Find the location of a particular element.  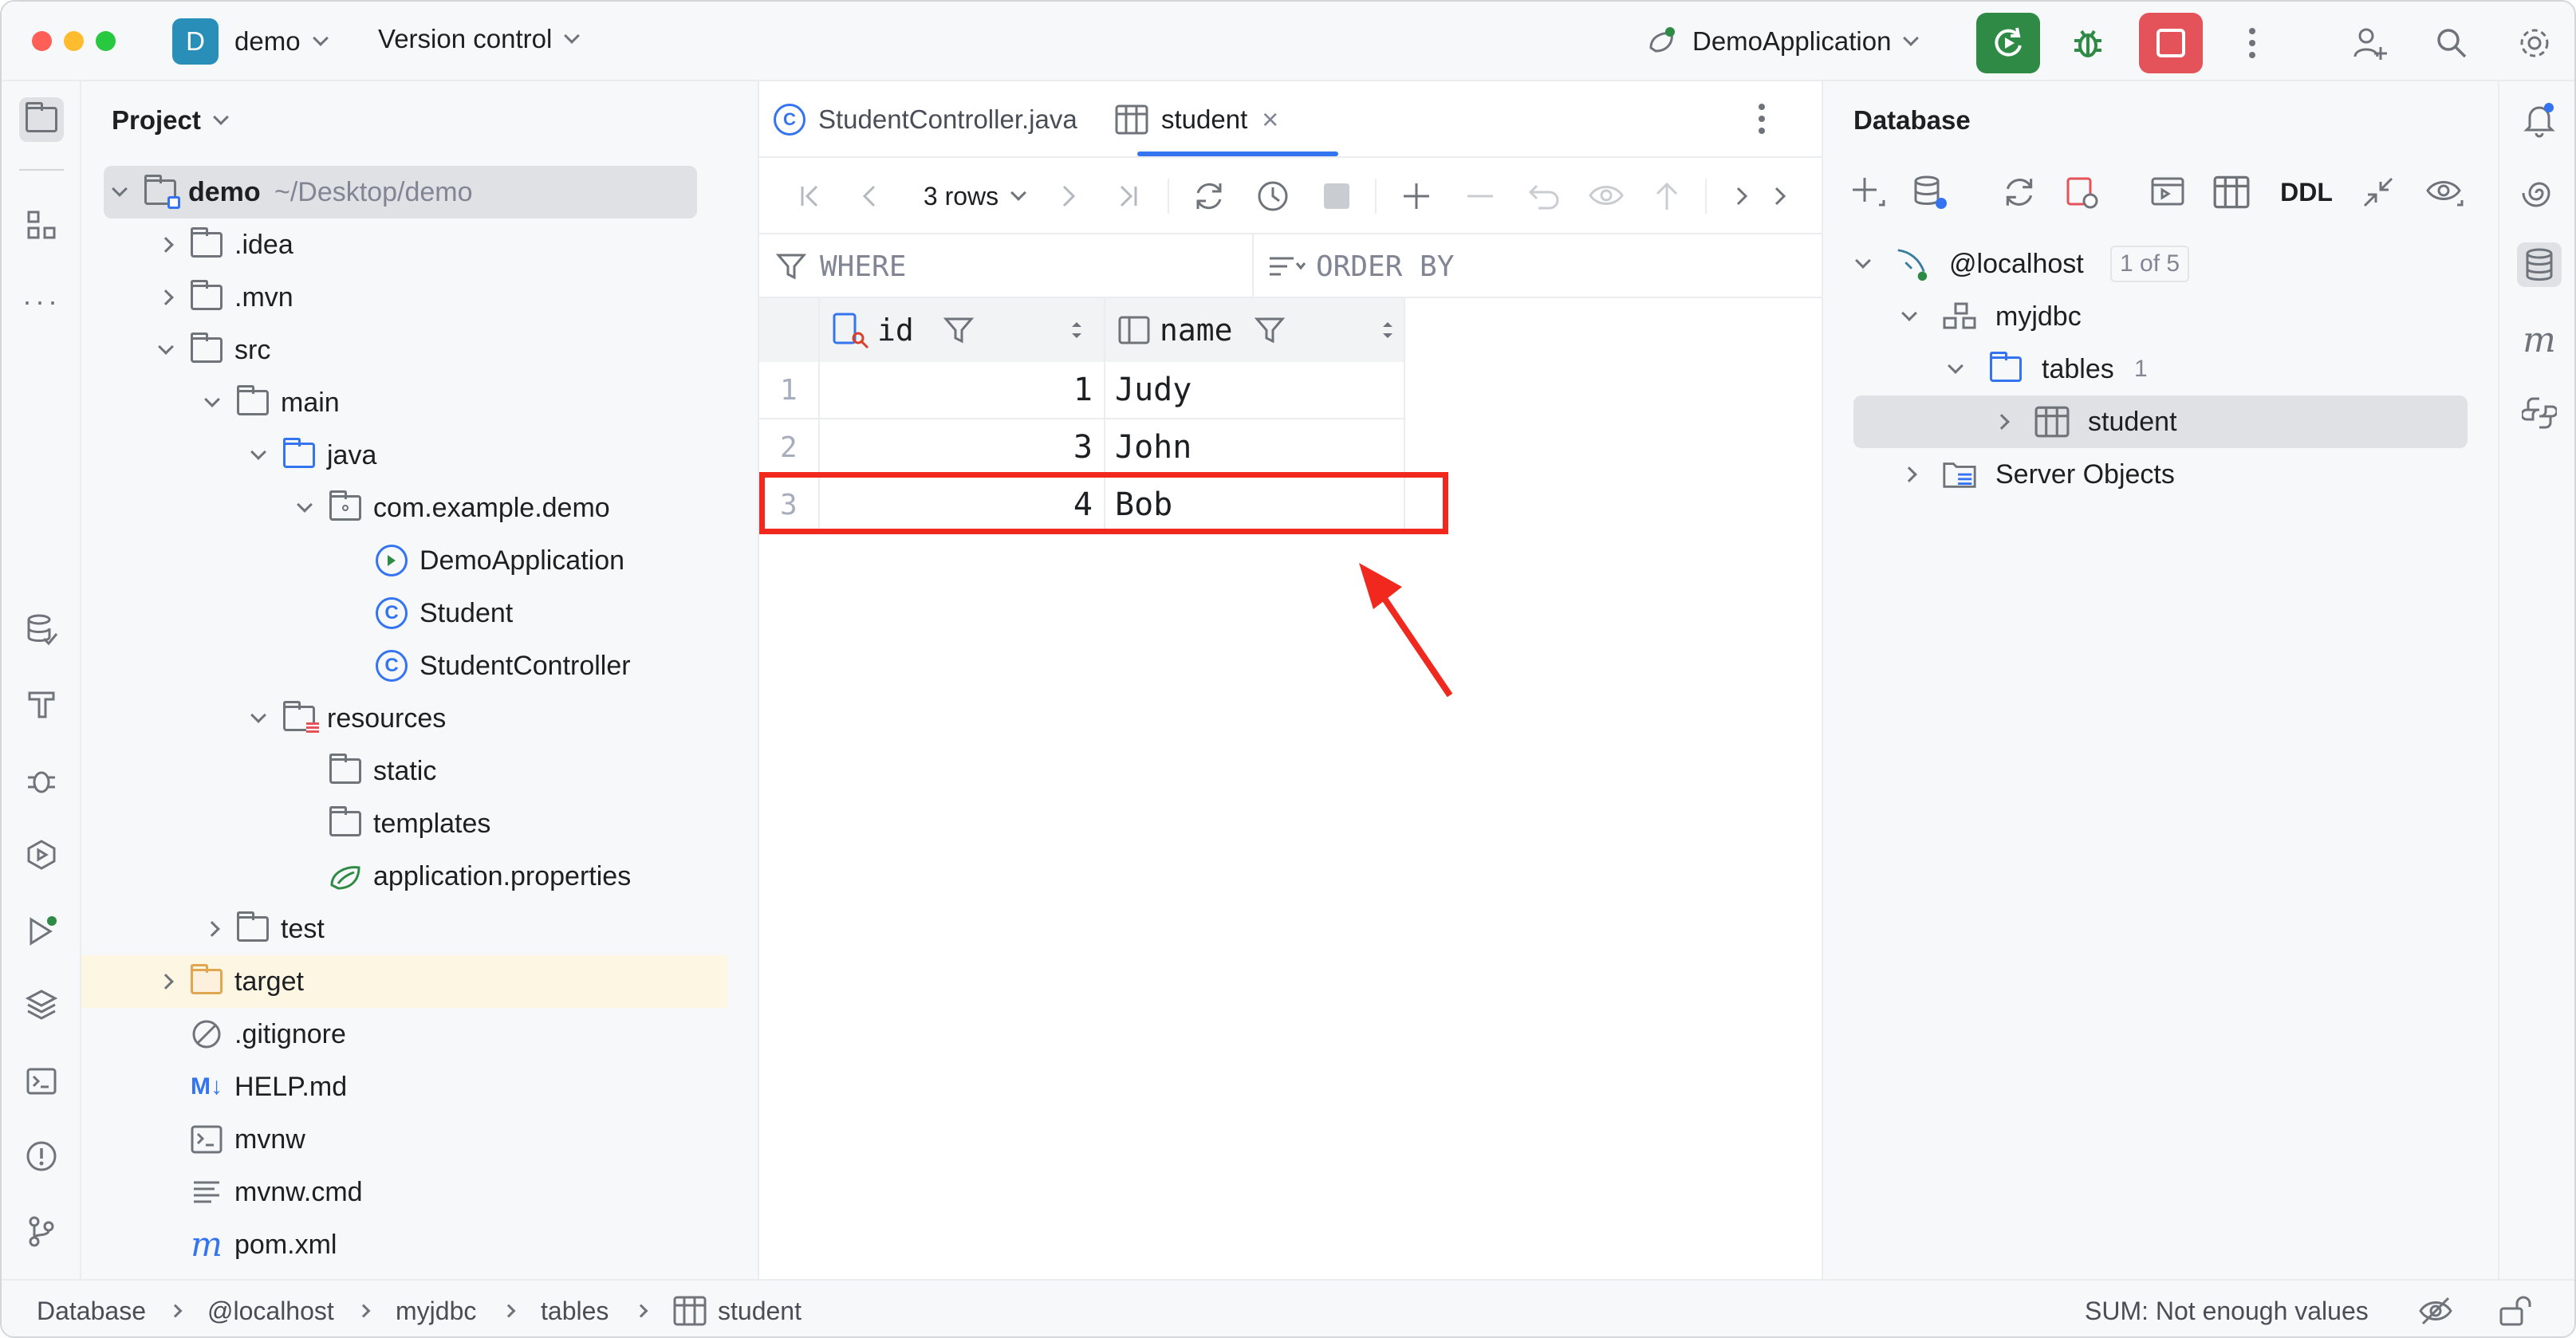

preview-changes-button is located at coordinates (1606, 196).